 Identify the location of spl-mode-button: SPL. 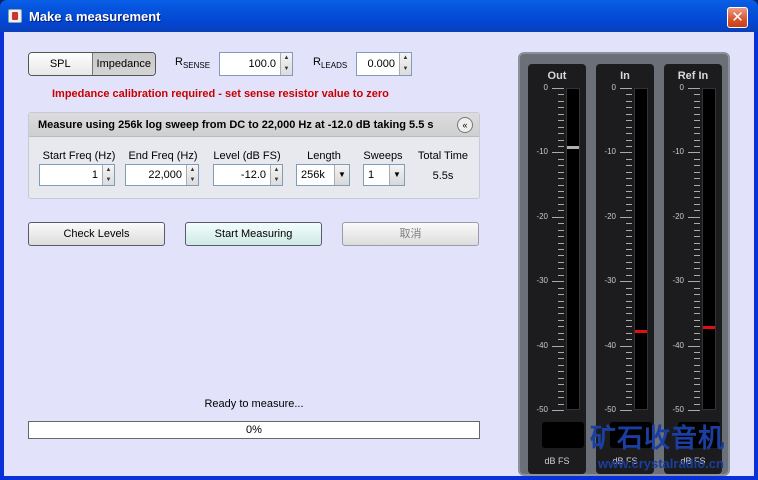
(61, 64).